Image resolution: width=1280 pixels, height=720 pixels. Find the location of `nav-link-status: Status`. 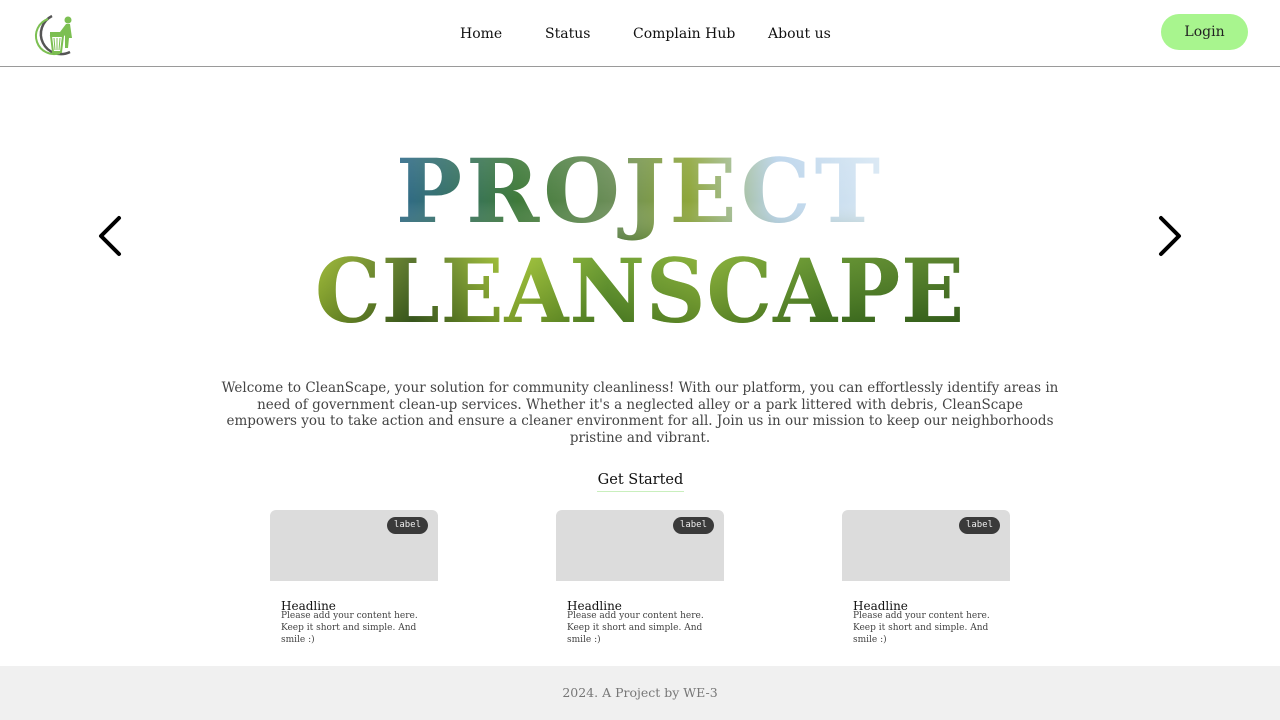

nav-link-status: Status is located at coordinates (567, 34).